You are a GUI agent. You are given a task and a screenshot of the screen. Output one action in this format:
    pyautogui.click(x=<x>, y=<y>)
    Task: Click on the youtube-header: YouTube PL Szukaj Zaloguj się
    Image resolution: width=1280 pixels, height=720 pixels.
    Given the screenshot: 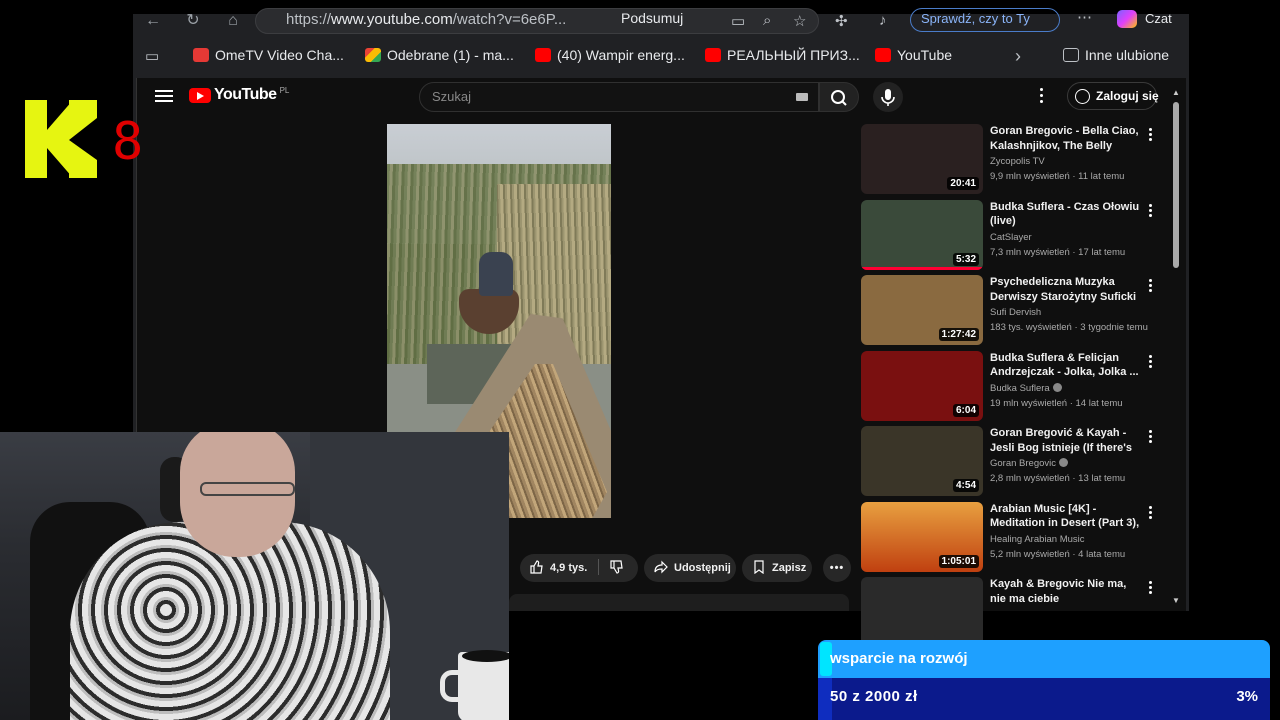 What is the action you would take?
    pyautogui.click(x=662, y=98)
    